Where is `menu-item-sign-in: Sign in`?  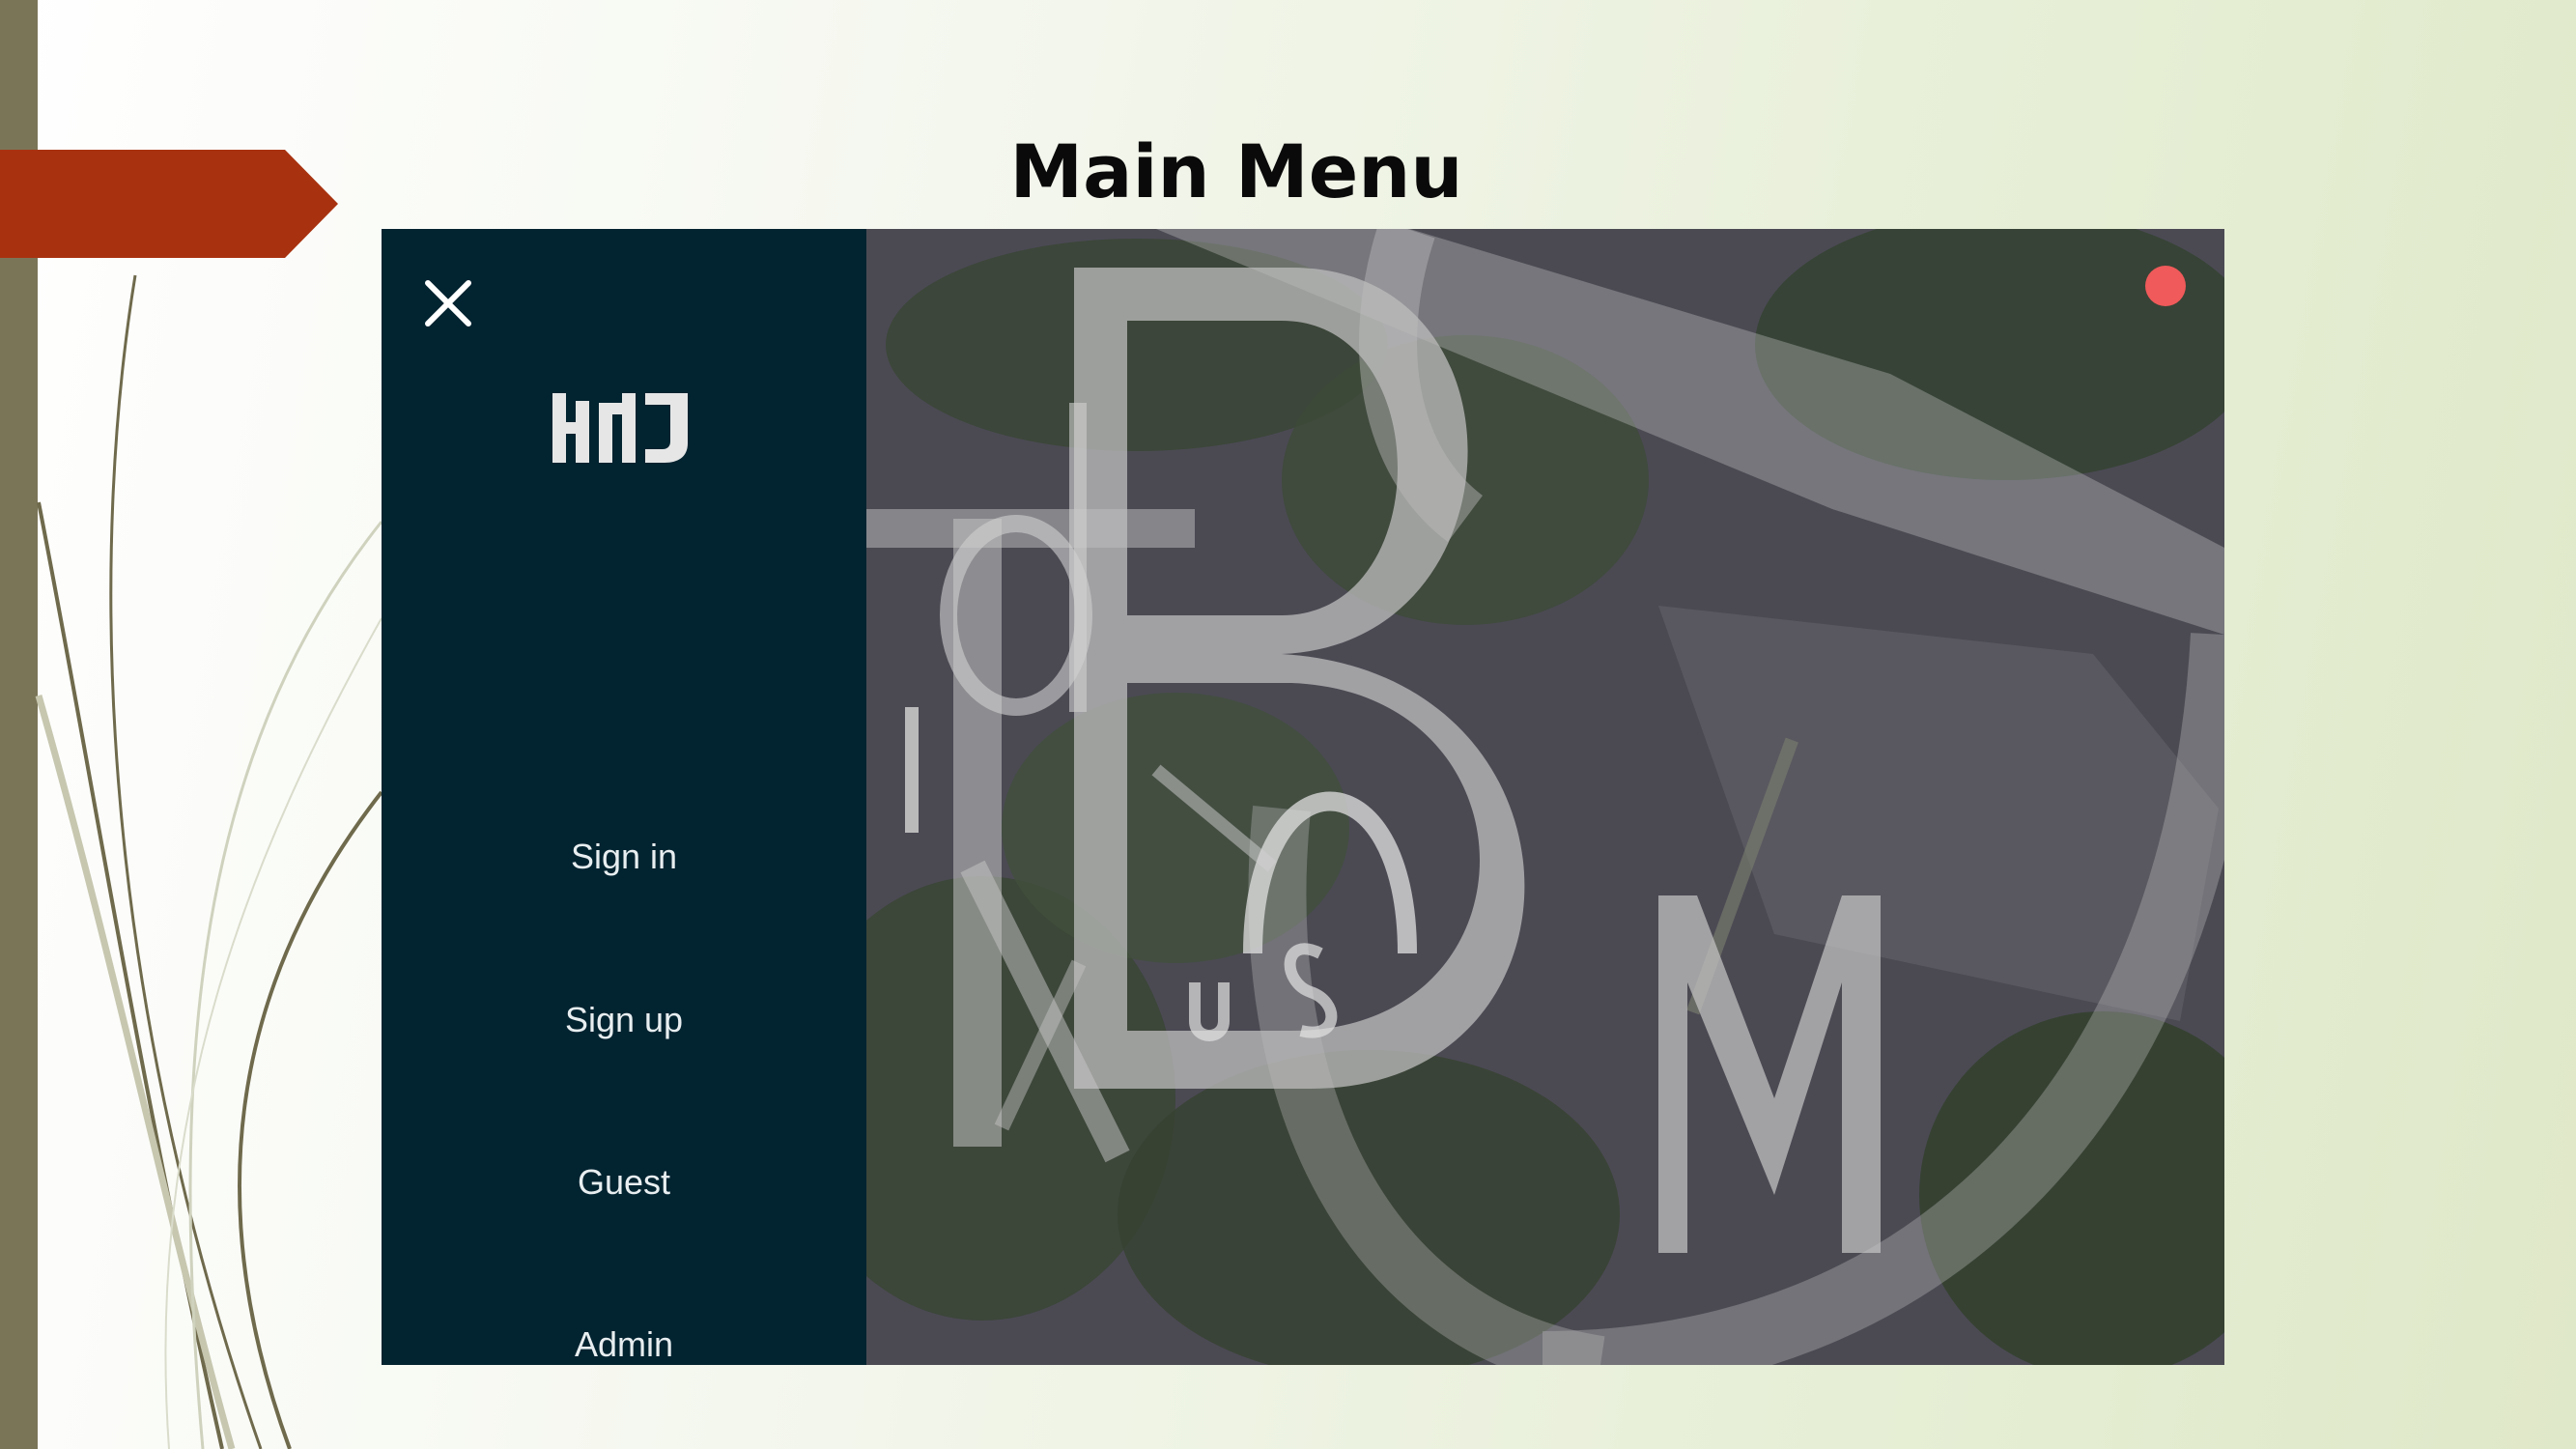 menu-item-sign-in: Sign in is located at coordinates (624, 856).